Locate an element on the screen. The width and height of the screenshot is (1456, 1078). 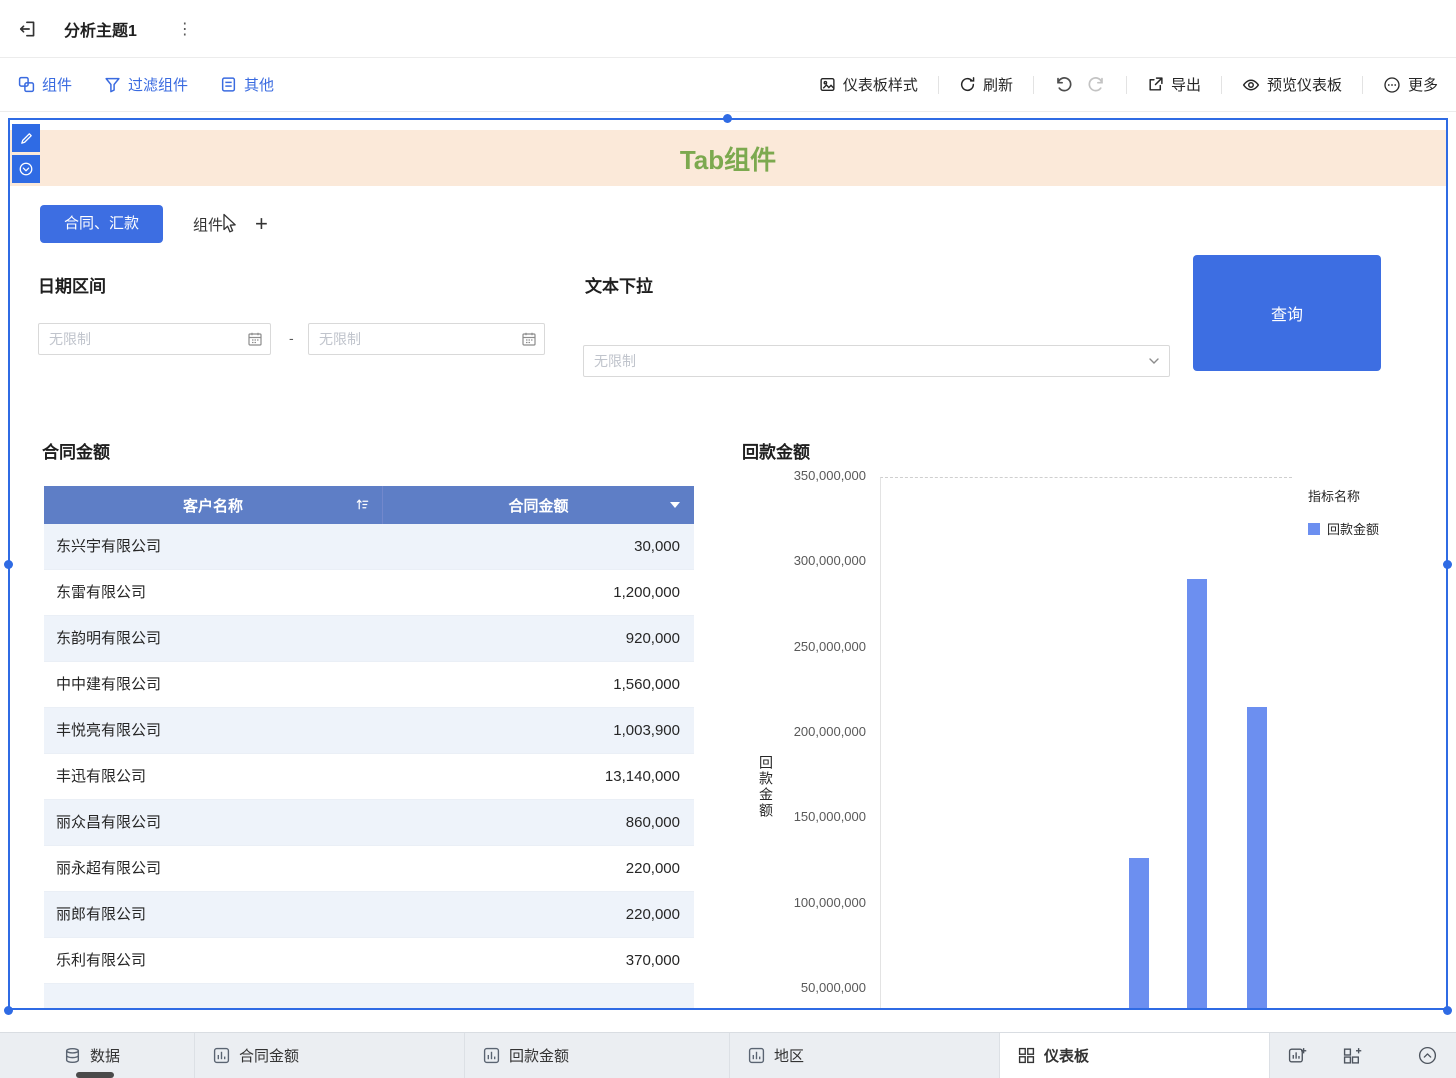
text-dropdown-input is located at coordinates (876, 361).